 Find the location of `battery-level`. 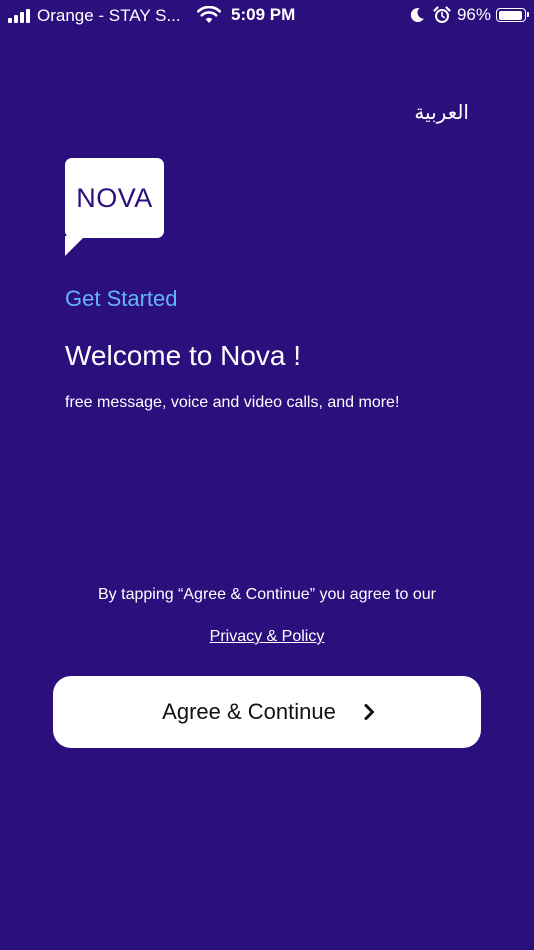

battery-level is located at coordinates (510, 15).